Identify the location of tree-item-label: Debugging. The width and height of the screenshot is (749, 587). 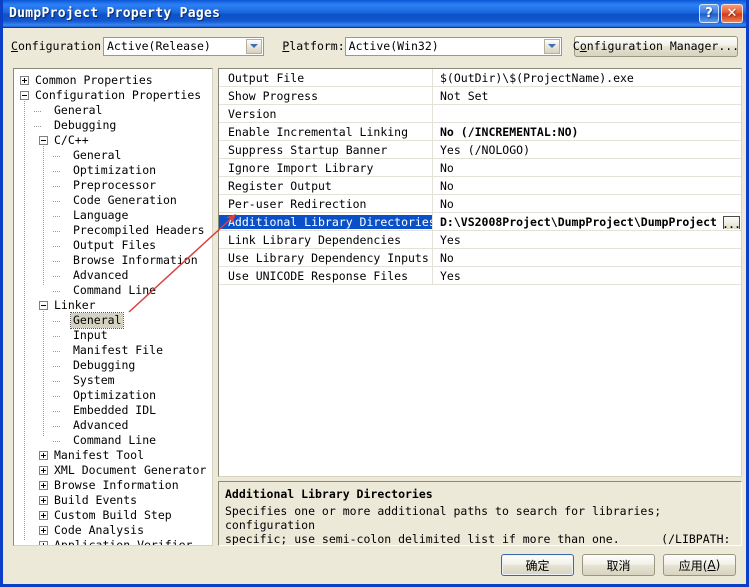
(85, 125).